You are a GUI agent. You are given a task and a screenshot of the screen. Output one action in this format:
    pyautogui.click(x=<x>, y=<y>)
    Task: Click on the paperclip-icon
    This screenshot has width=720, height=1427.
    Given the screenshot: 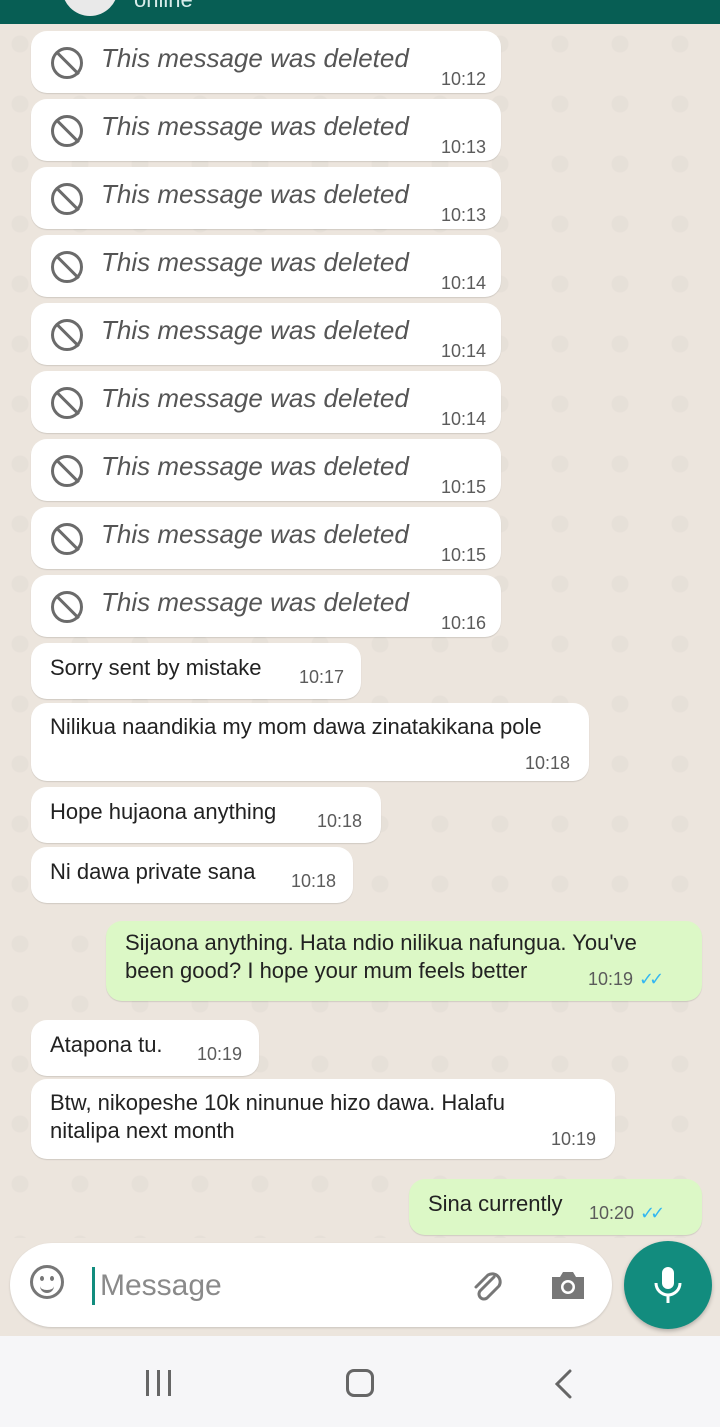 What is the action you would take?
    pyautogui.click(x=488, y=1287)
    